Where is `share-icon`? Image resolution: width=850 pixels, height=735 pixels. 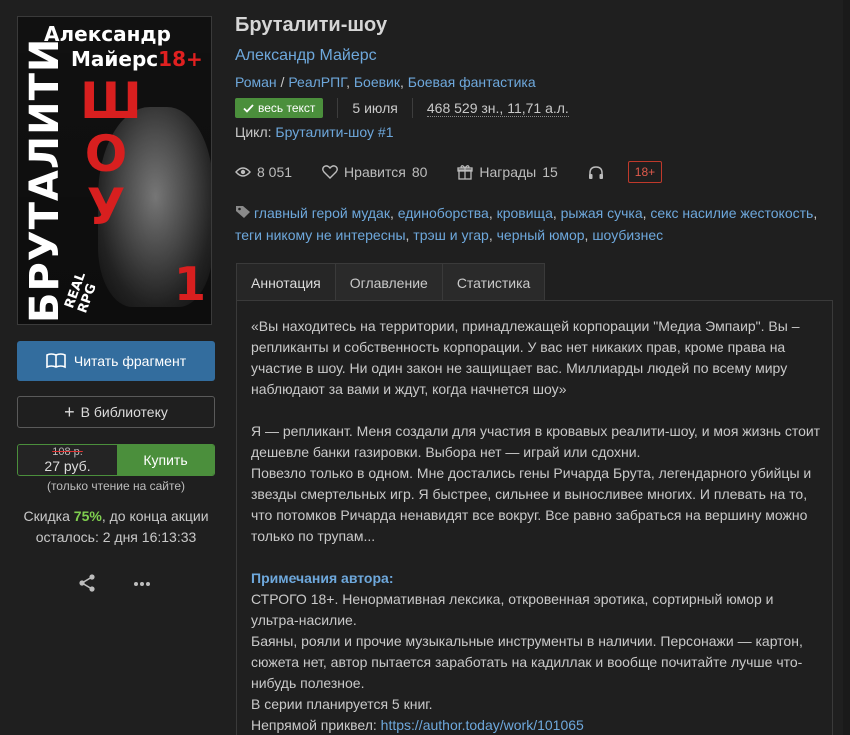
share-icon is located at coordinates (87, 583).